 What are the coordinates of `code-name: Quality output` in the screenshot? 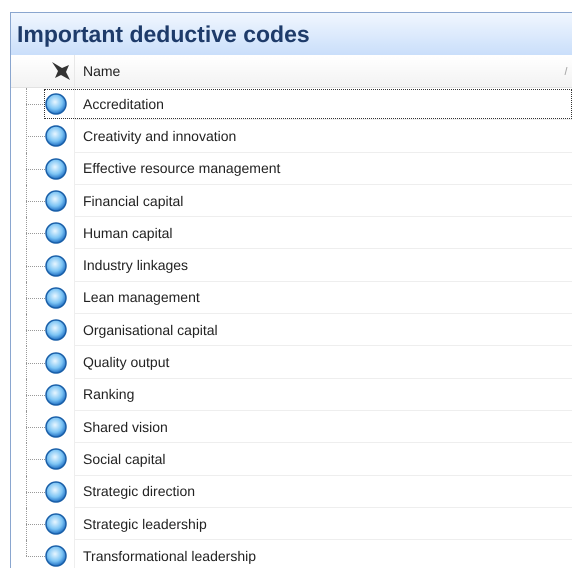 It's located at (126, 362).